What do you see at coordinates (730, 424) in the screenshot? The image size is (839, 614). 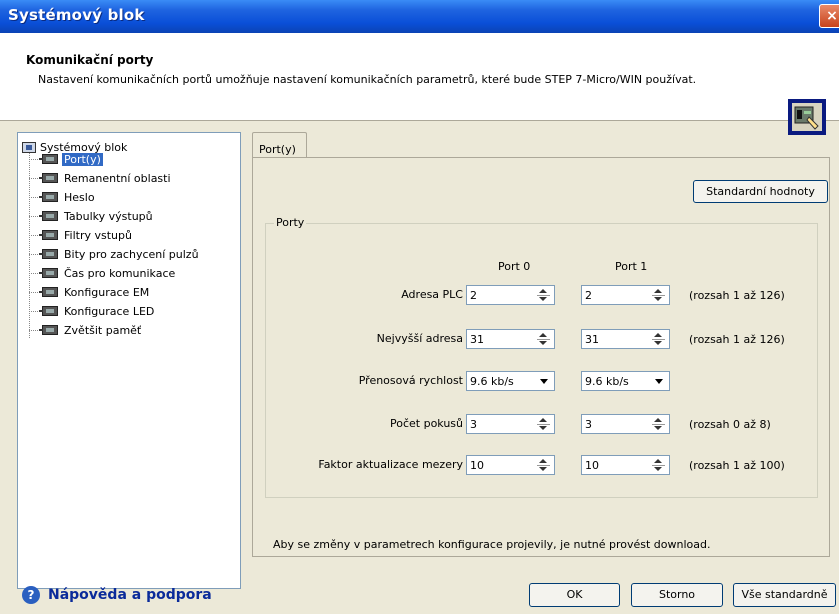 I see `retry-count-range: (rozsah 0 až 8)` at bounding box center [730, 424].